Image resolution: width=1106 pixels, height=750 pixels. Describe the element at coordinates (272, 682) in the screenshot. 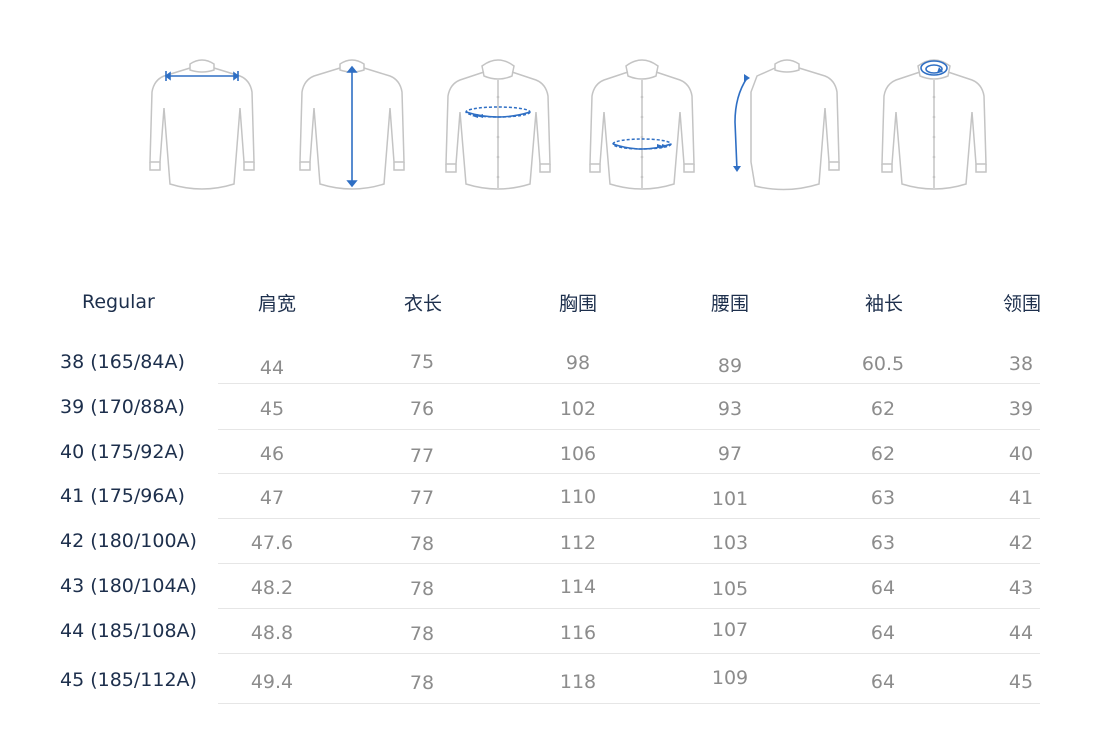

I see `measurement-value: 49.4` at that location.